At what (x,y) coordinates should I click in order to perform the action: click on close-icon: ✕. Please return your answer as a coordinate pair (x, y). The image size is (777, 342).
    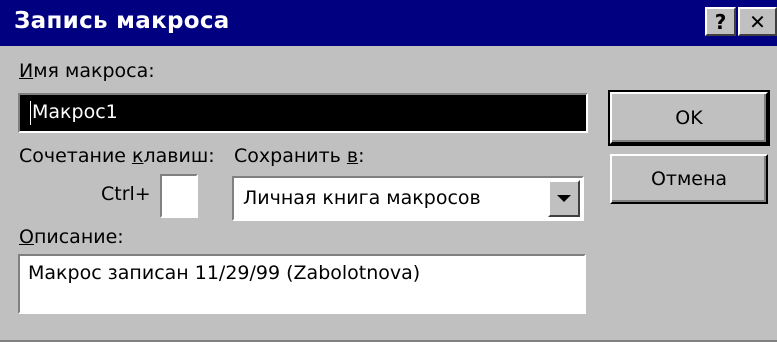
    Looking at the image, I should click on (757, 21).